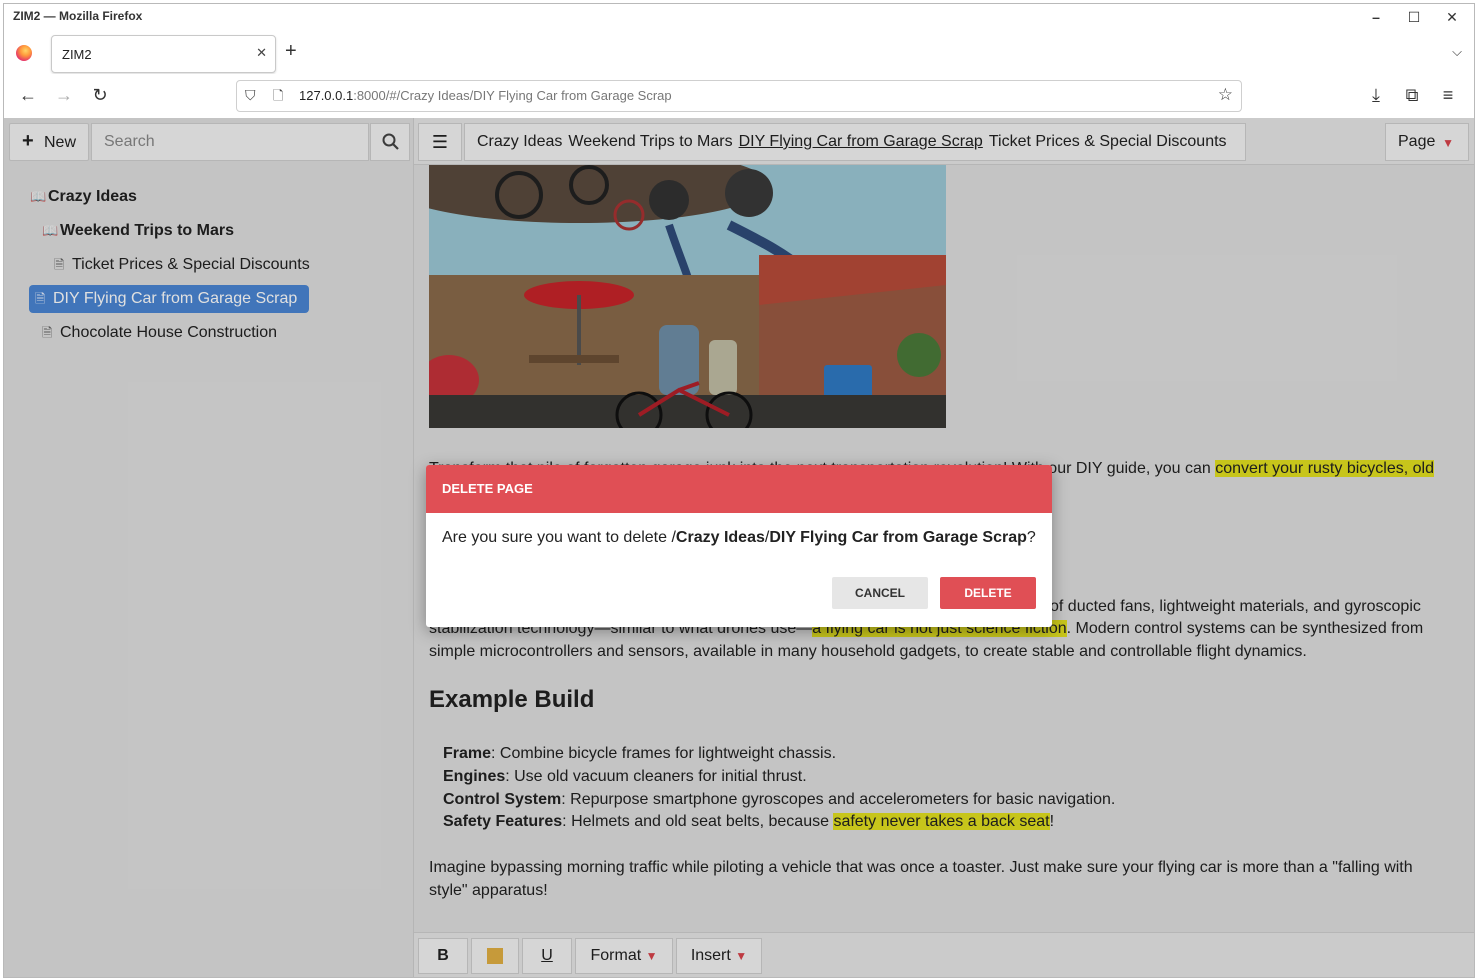  What do you see at coordinates (880, 593) in the screenshot?
I see `cancel-button: CANCEL` at bounding box center [880, 593].